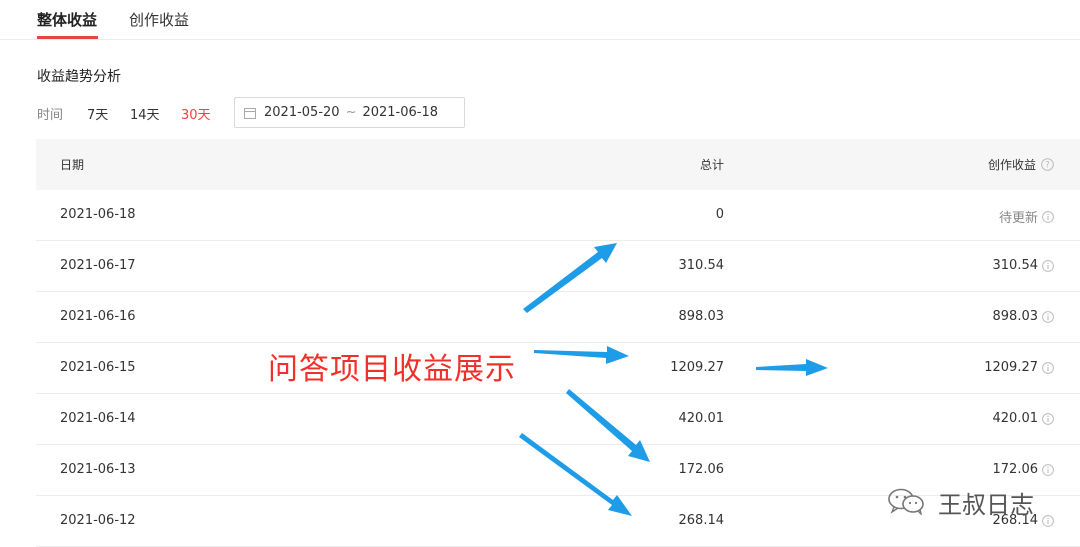 The image size is (1080, 547). Describe the element at coordinates (98, 520) in the screenshot. I see `cell-date: 2021-06-12` at that location.